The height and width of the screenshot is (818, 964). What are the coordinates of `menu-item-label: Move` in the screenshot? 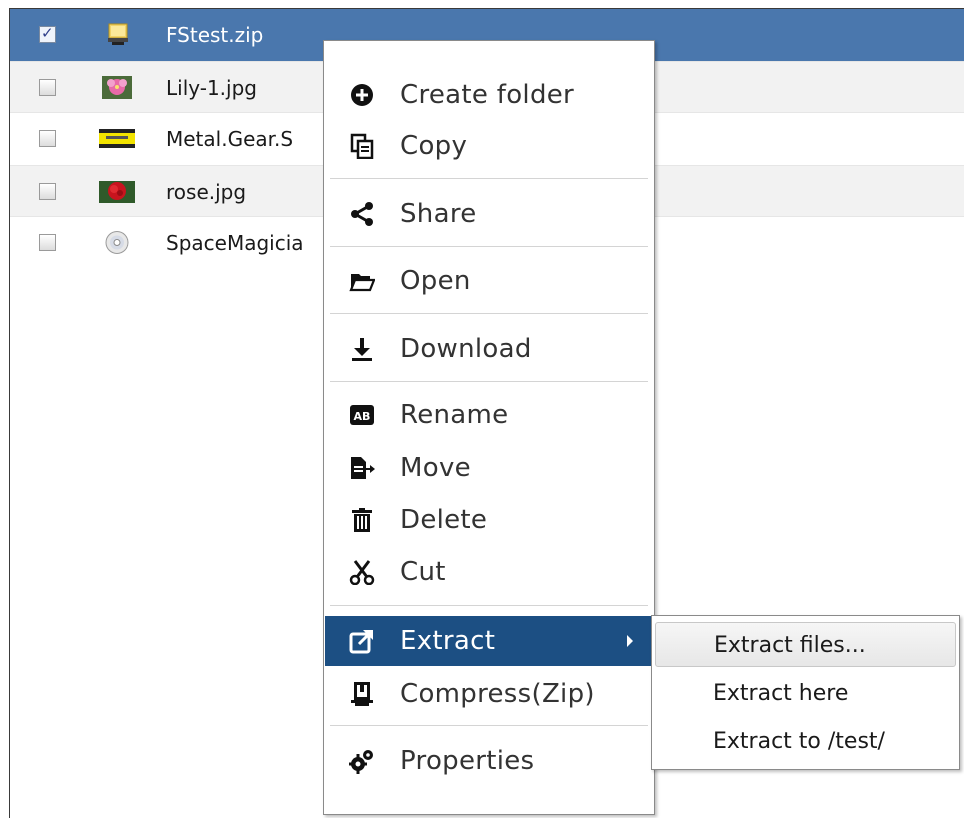 It's located at (435, 468).